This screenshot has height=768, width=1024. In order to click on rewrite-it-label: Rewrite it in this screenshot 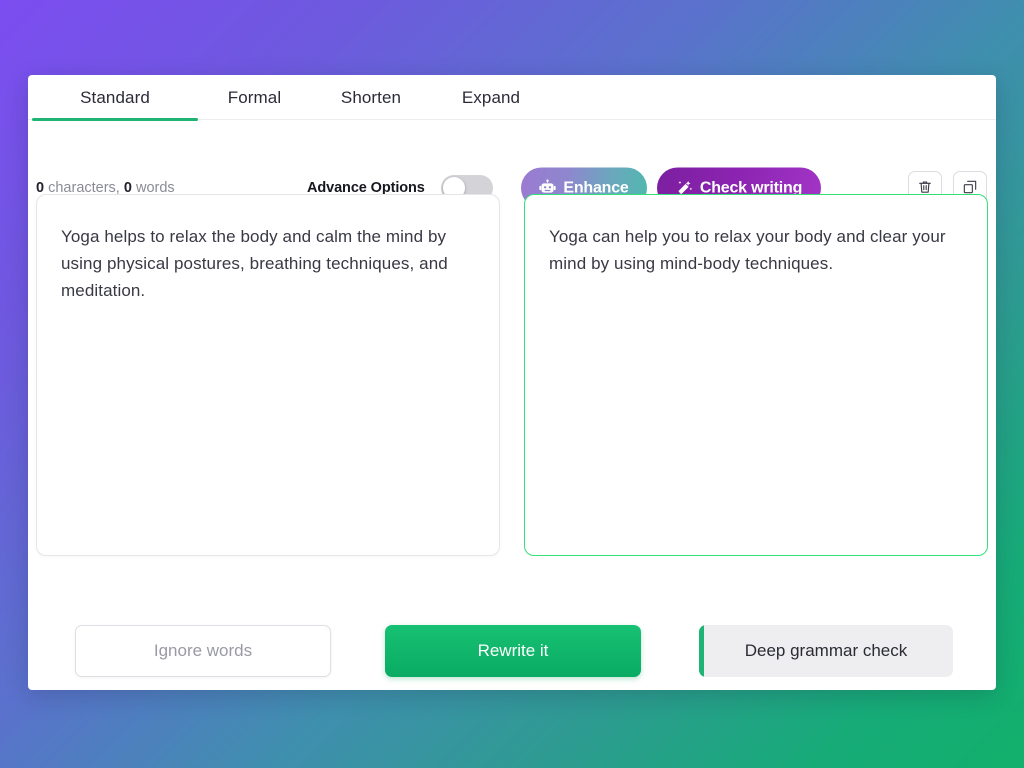, I will do `click(513, 650)`.